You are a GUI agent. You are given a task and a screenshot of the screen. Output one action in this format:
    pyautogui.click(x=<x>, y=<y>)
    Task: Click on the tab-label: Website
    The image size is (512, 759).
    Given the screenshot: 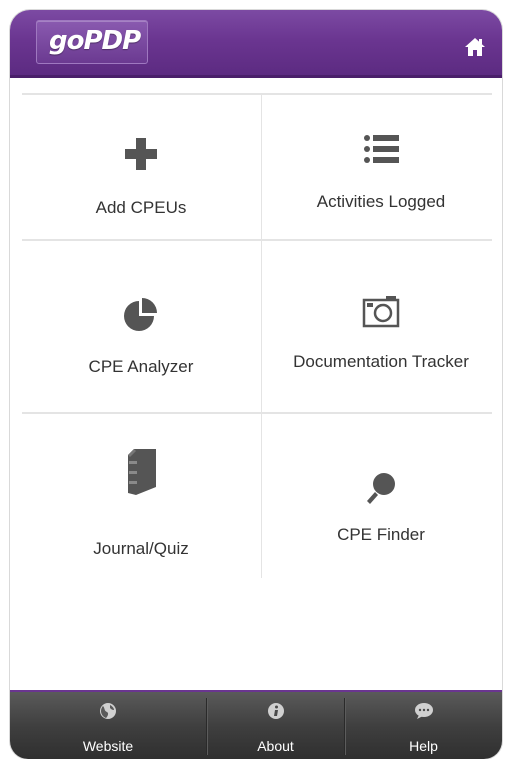 What is the action you would take?
    pyautogui.click(x=108, y=746)
    